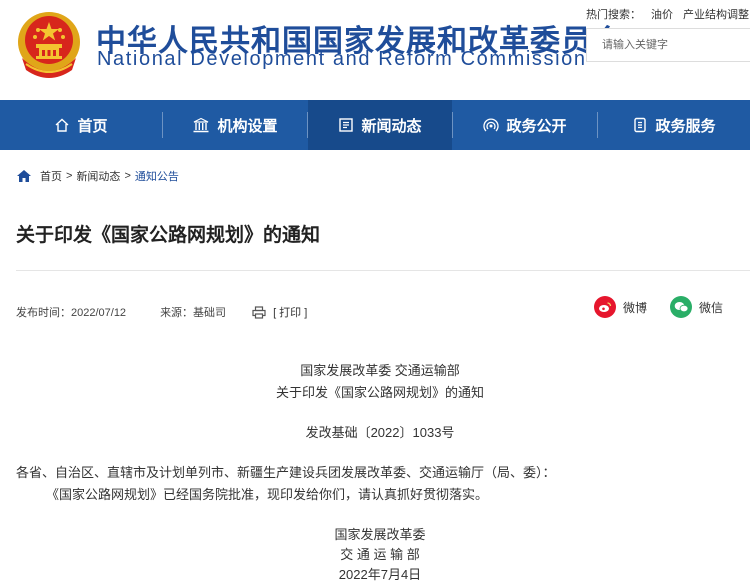  Describe the element at coordinates (346, 125) in the screenshot. I see `newspaper-icon` at that location.